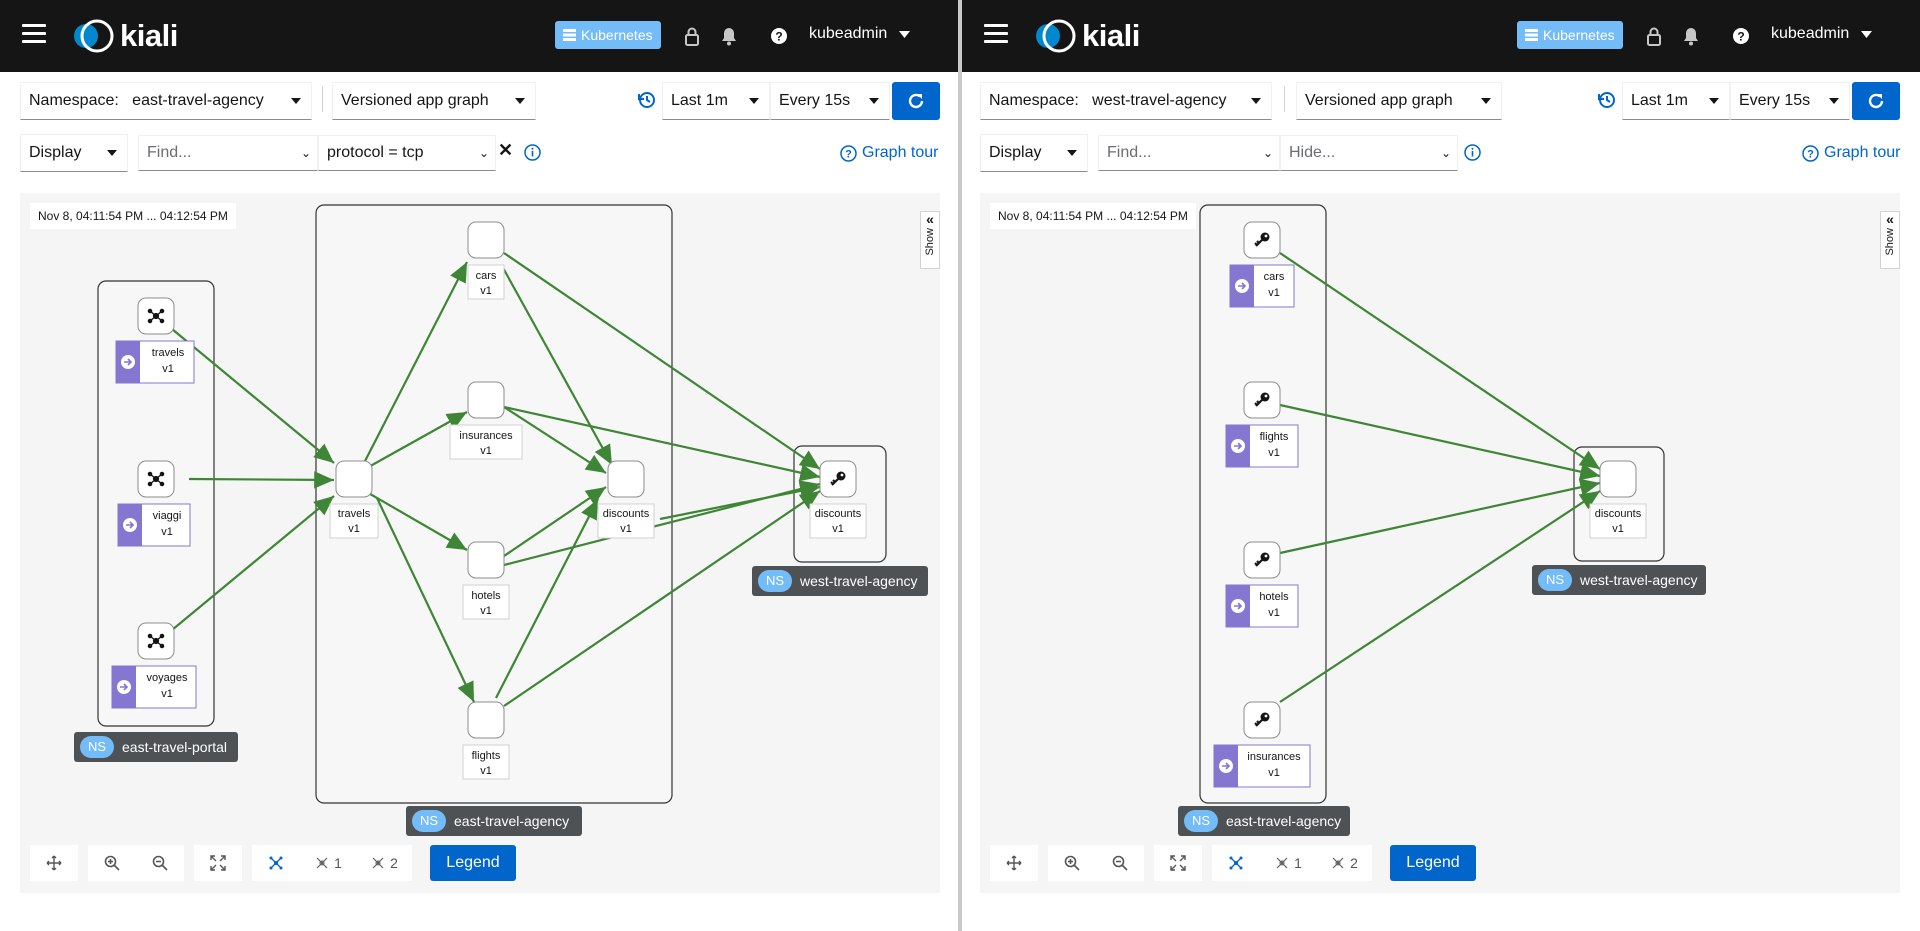 This screenshot has width=1920, height=931. I want to click on clear-filter-icon: ✕, so click(505, 150).